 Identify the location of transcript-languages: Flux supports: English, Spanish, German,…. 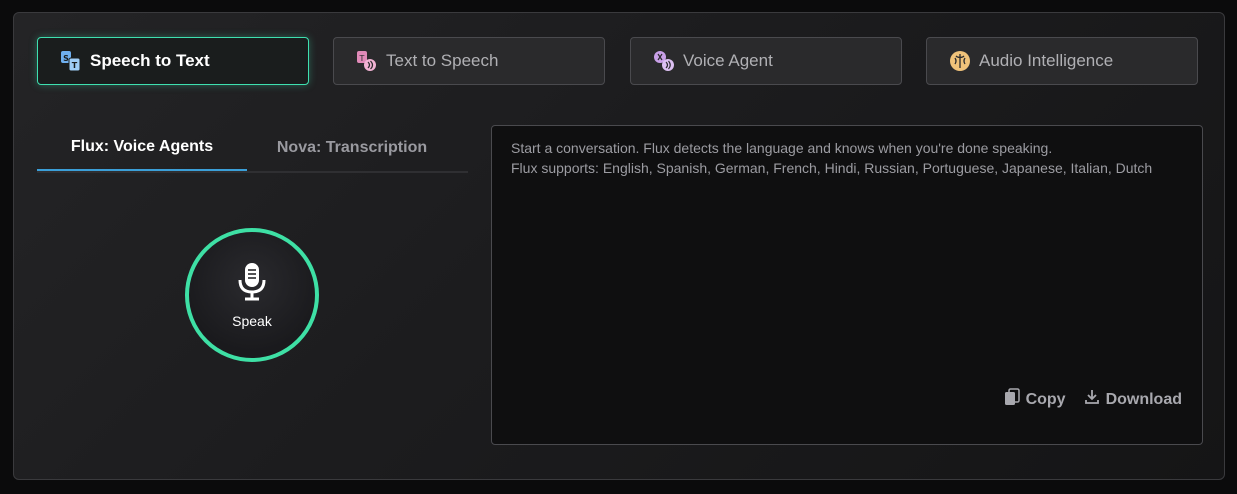
(832, 168).